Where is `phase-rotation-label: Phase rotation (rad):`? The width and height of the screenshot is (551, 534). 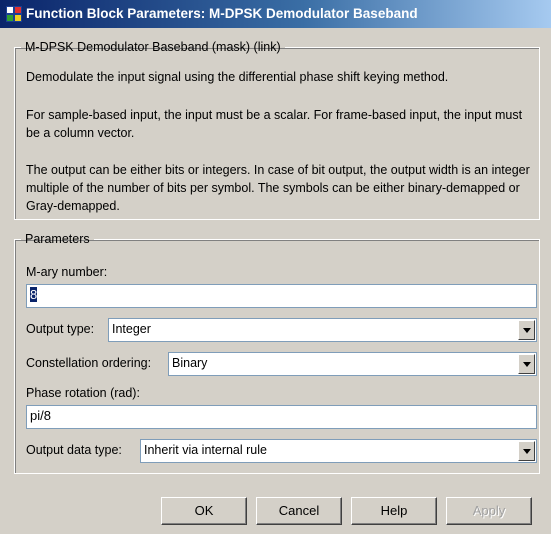
phase-rotation-label: Phase rotation (rad): is located at coordinates (83, 393).